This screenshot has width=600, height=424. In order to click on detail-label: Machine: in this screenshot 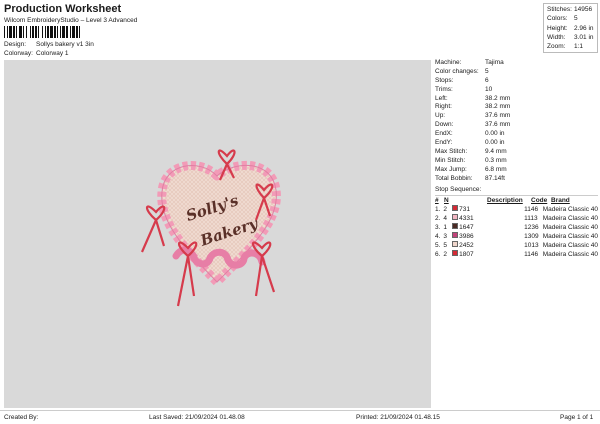, I will do `click(448, 62)`.